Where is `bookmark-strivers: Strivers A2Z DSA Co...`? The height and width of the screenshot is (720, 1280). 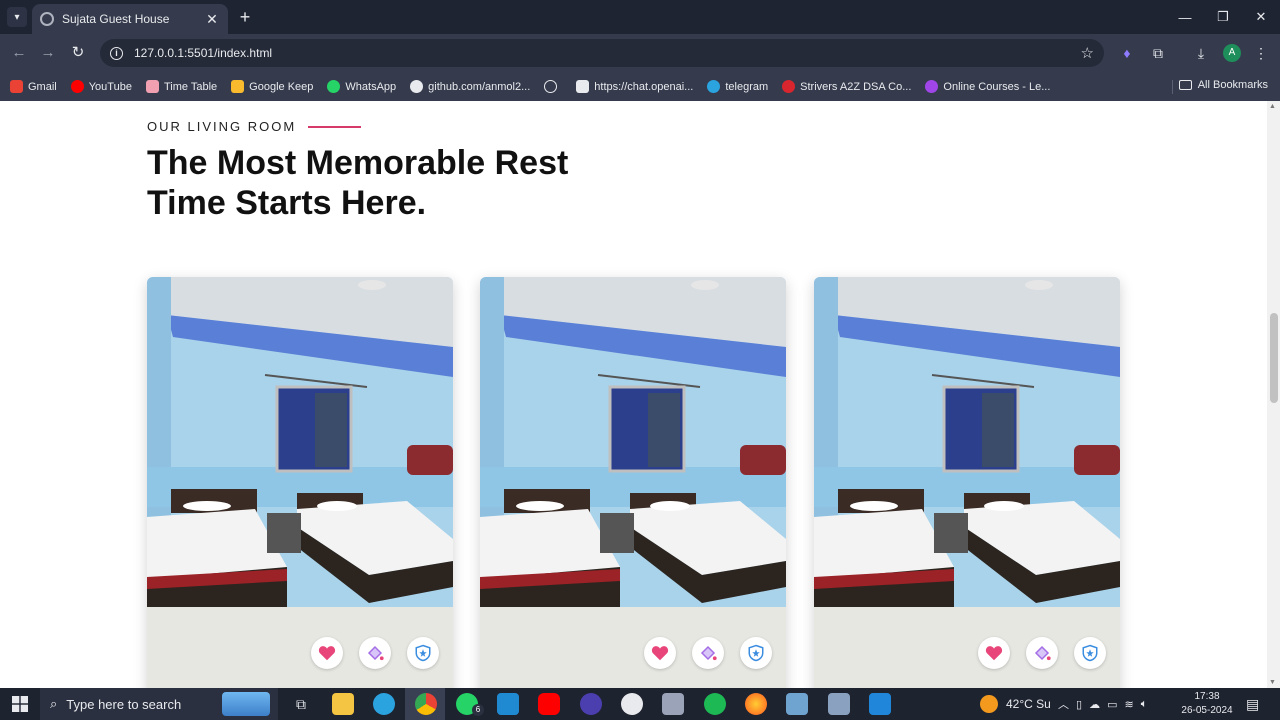
bookmark-strivers: Strivers A2Z DSA Co... is located at coordinates (846, 86).